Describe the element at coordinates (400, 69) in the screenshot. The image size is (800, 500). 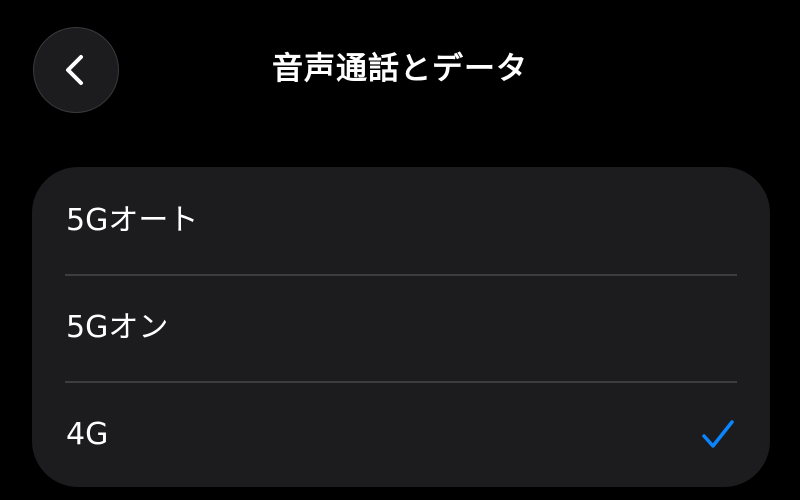
I see `page-title: 音声通話とデータ` at that location.